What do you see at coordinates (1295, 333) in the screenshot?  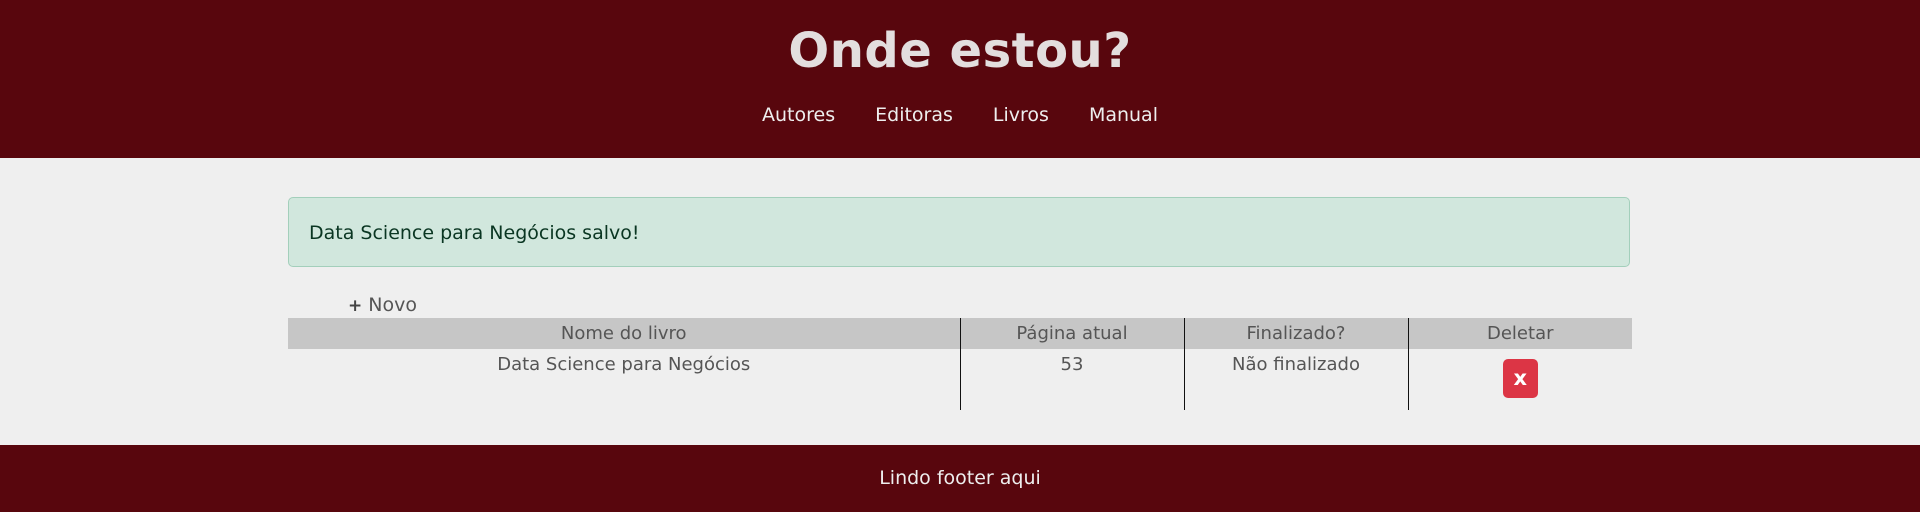 I see `column-header-finished: Finalizado?` at bounding box center [1295, 333].